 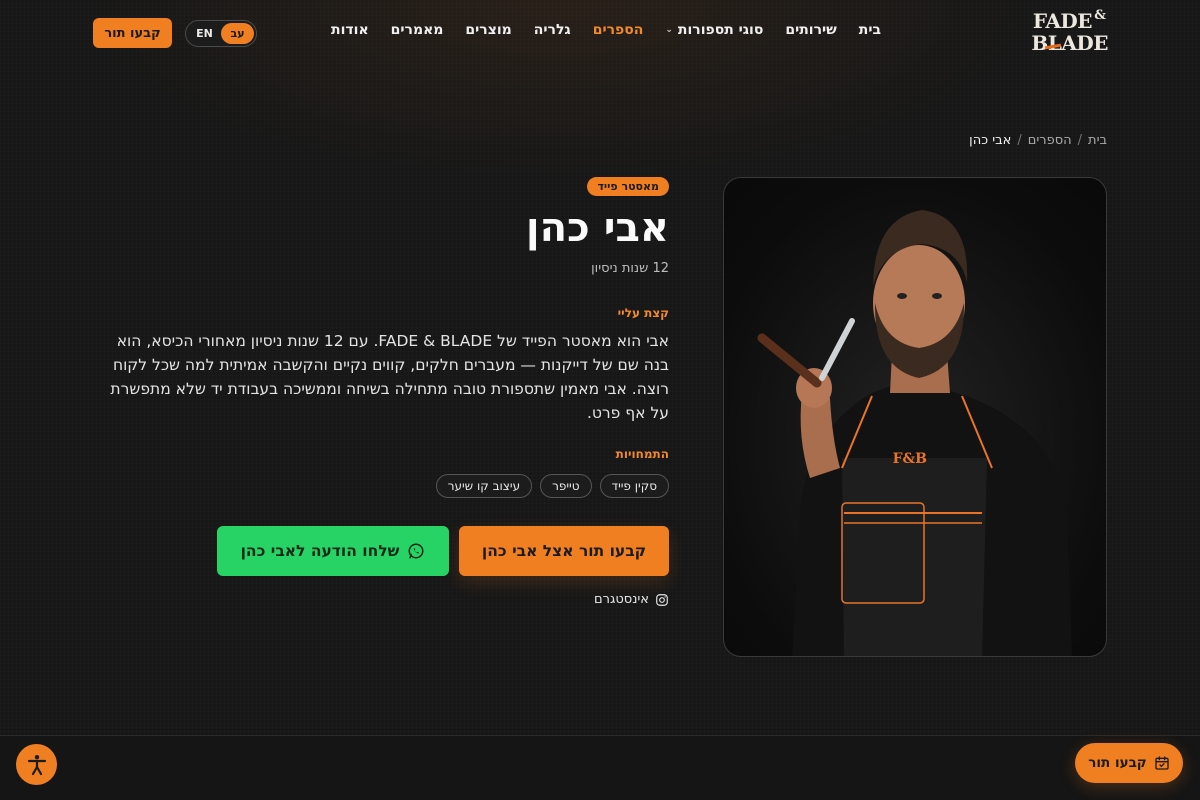 What do you see at coordinates (484, 486) in the screenshot?
I see `specialty-tag: עיצוב קו שיער` at bounding box center [484, 486].